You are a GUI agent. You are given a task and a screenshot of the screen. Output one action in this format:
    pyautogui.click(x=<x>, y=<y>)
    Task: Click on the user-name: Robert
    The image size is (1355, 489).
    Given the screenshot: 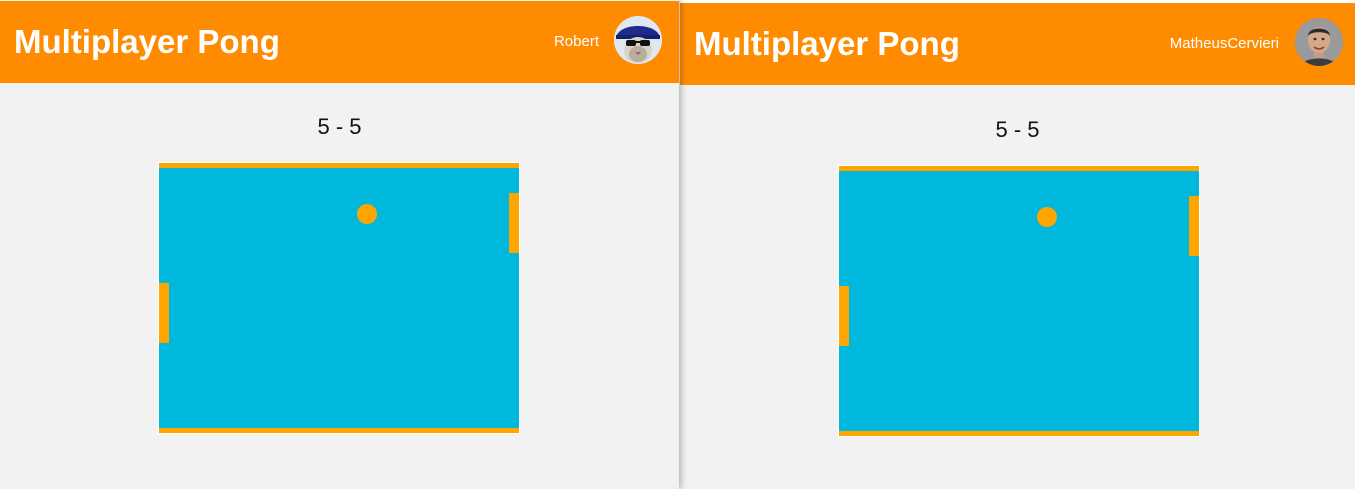 What is the action you would take?
    pyautogui.click(x=576, y=41)
    